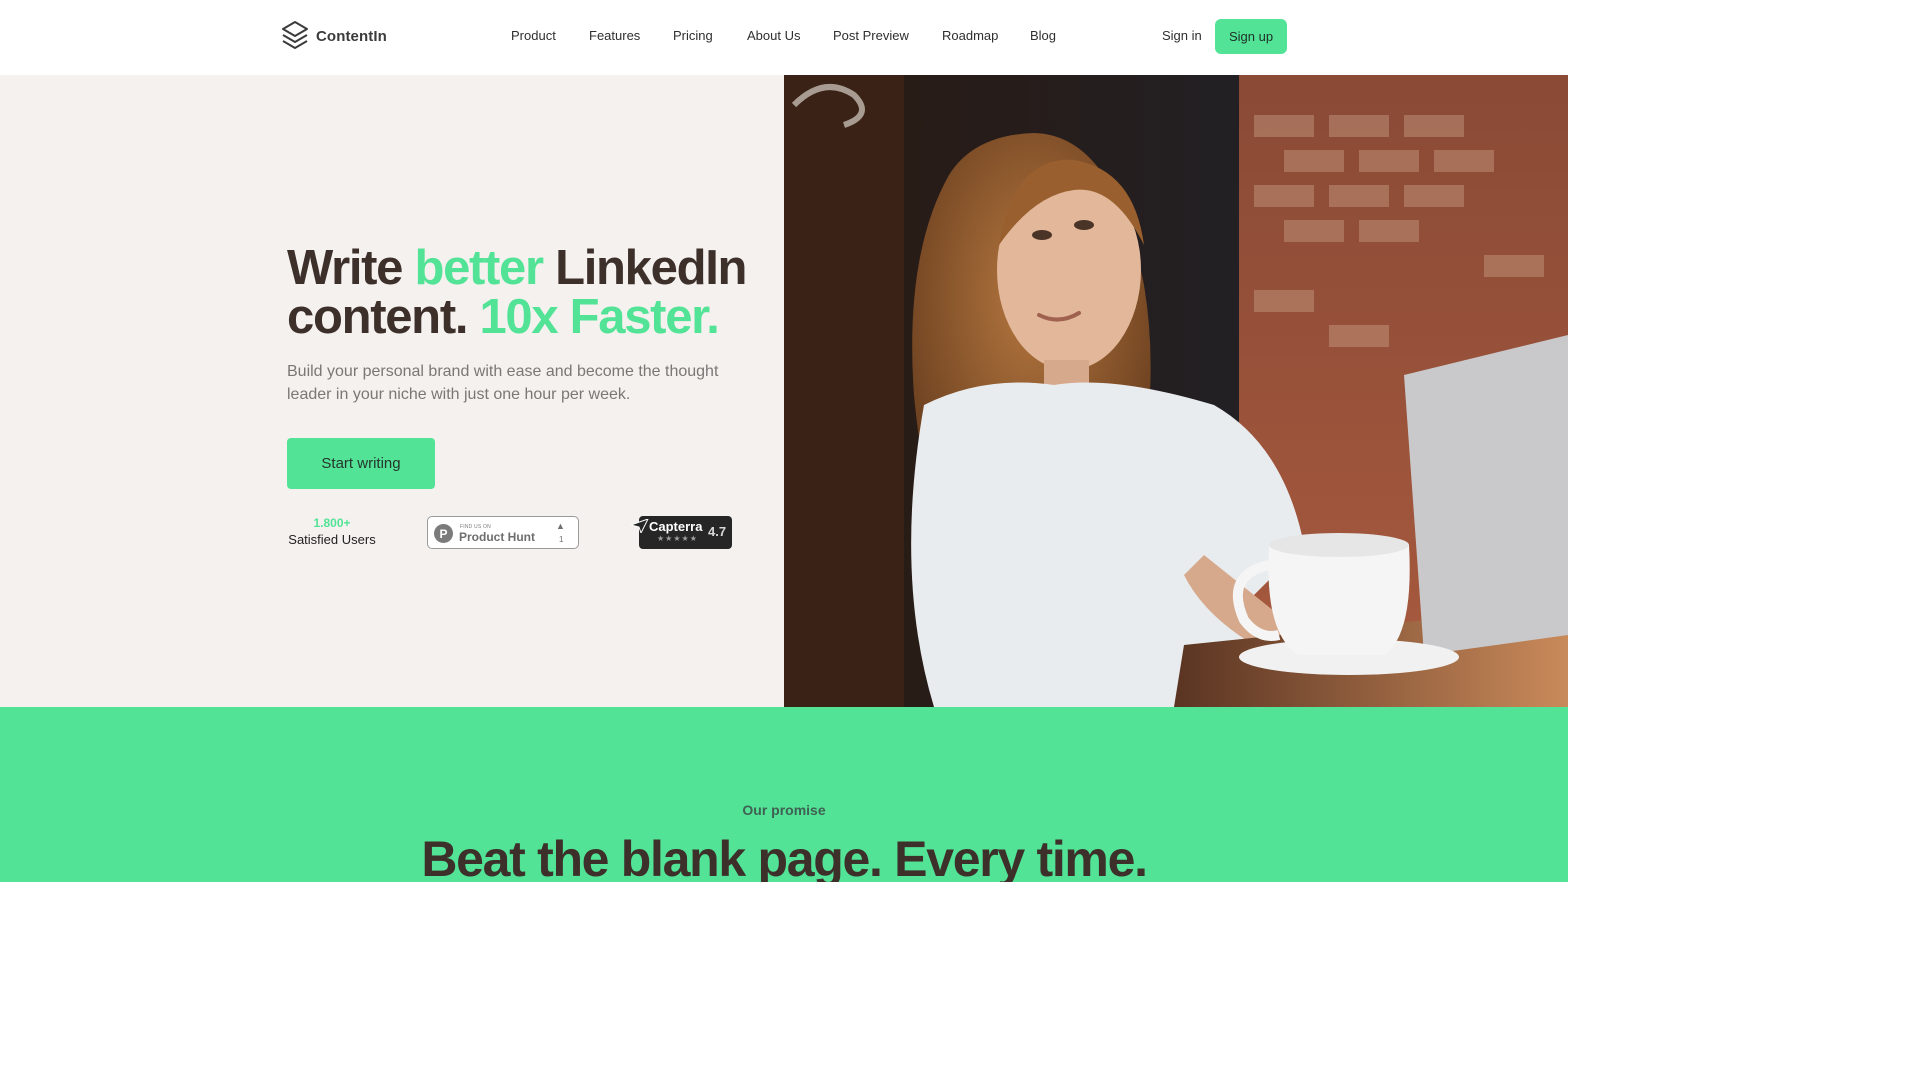 This screenshot has height=1080, width=1920. What do you see at coordinates (351, 36) in the screenshot?
I see `brand-name: ContentIn` at bounding box center [351, 36].